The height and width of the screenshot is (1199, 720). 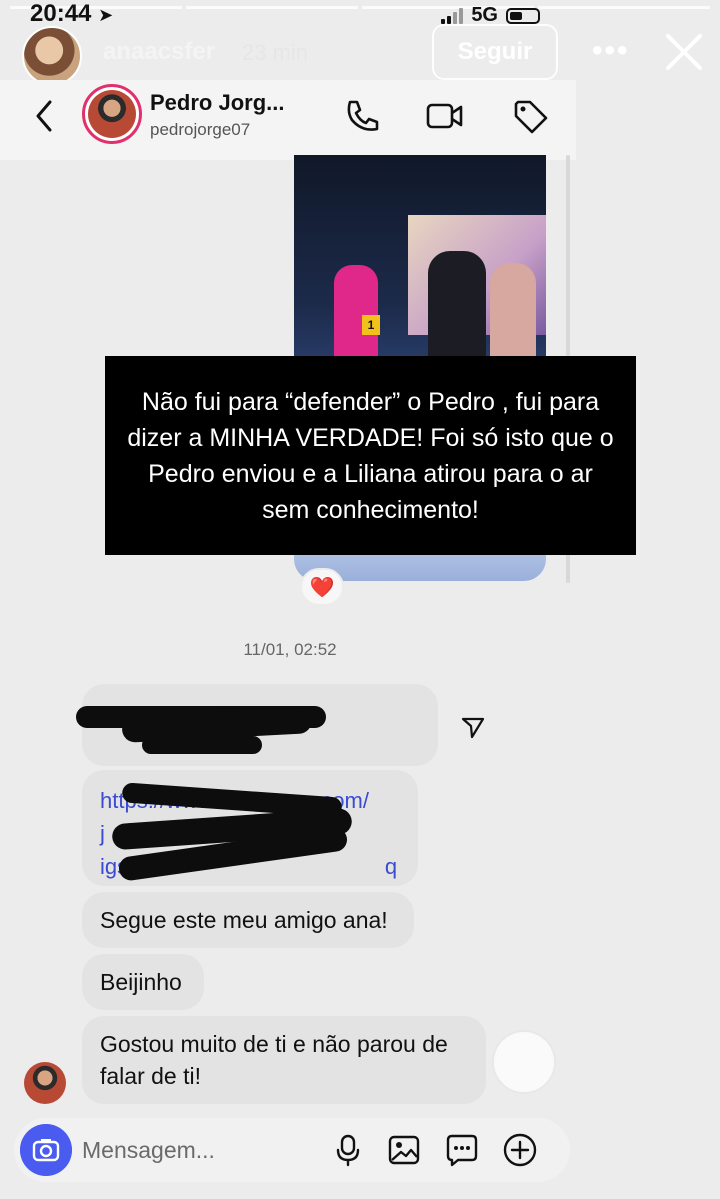 What do you see at coordinates (290, 649) in the screenshot?
I see `message-timestamp: 11/01, 02:52` at bounding box center [290, 649].